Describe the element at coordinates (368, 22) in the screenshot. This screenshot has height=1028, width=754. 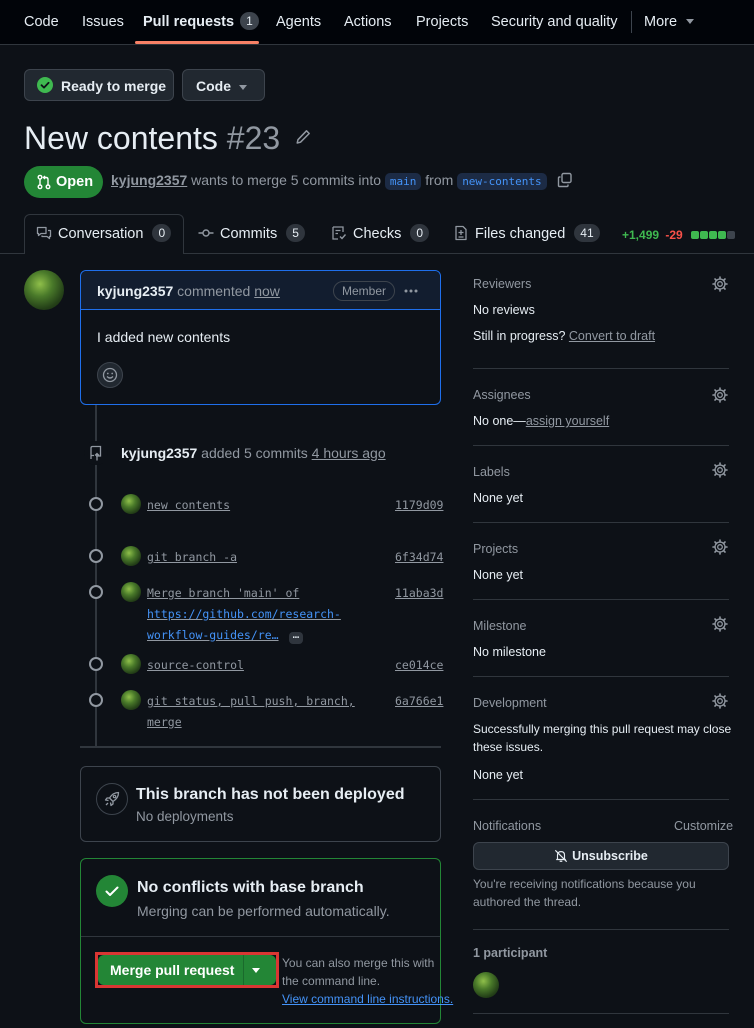
I see `nav-actions: Actions` at that location.